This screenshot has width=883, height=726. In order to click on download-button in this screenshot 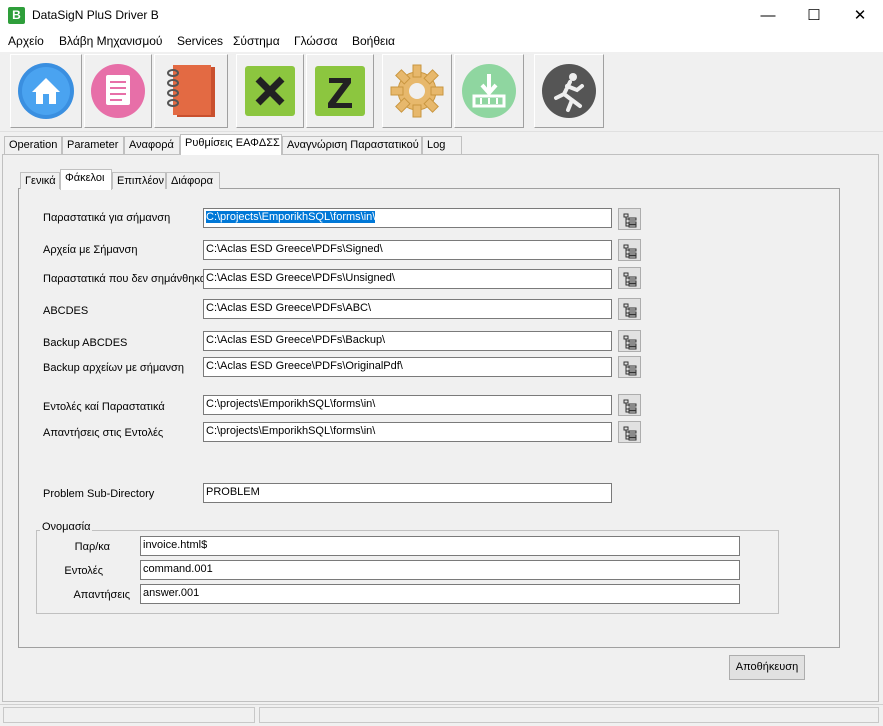, I will do `click(489, 91)`.